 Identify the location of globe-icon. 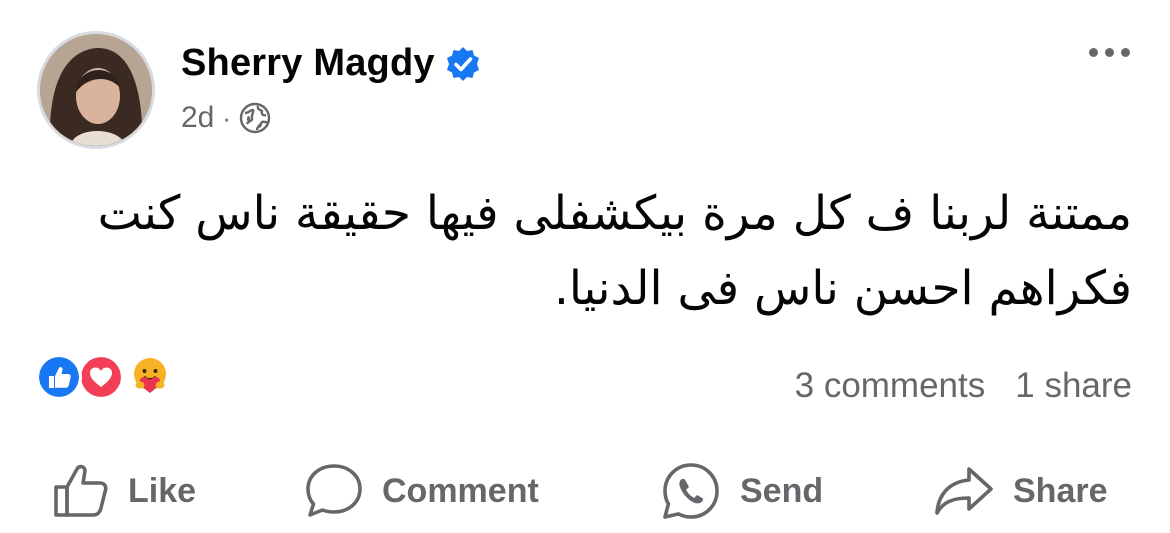
(255, 118).